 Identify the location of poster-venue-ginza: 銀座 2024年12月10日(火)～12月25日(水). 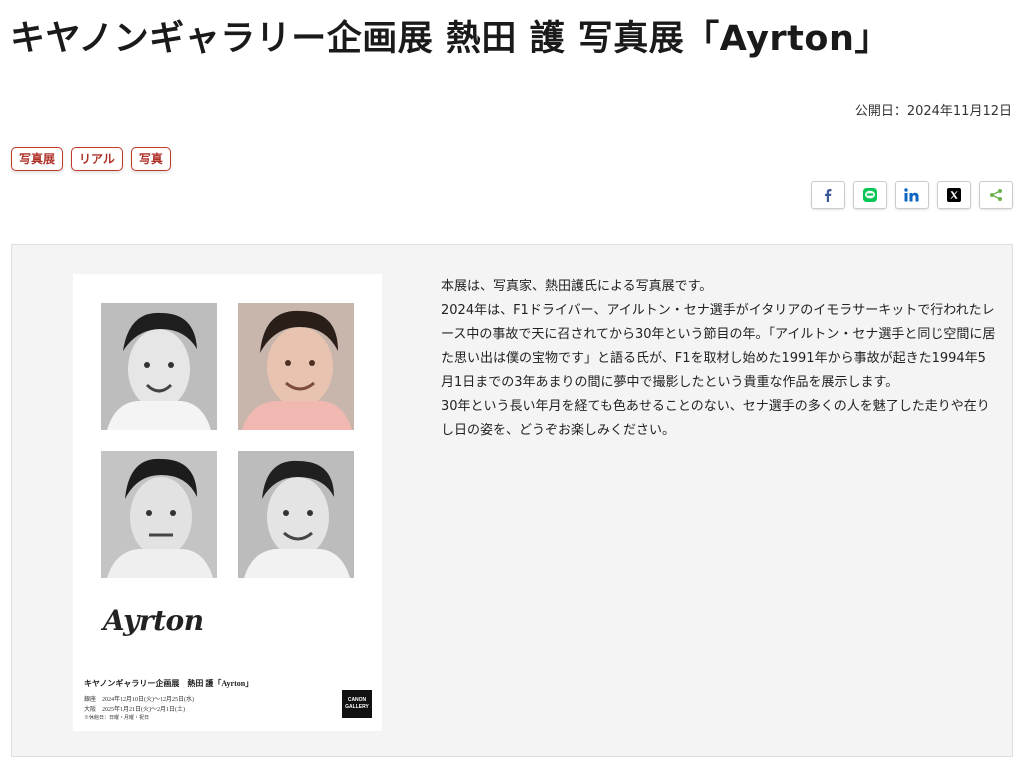
(139, 700).